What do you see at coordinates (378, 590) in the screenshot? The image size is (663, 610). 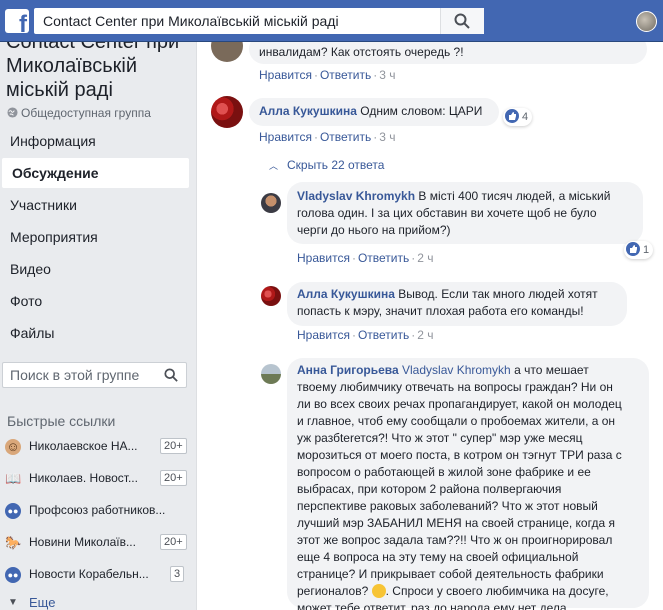 I see `smile-emoji-icon` at bounding box center [378, 590].